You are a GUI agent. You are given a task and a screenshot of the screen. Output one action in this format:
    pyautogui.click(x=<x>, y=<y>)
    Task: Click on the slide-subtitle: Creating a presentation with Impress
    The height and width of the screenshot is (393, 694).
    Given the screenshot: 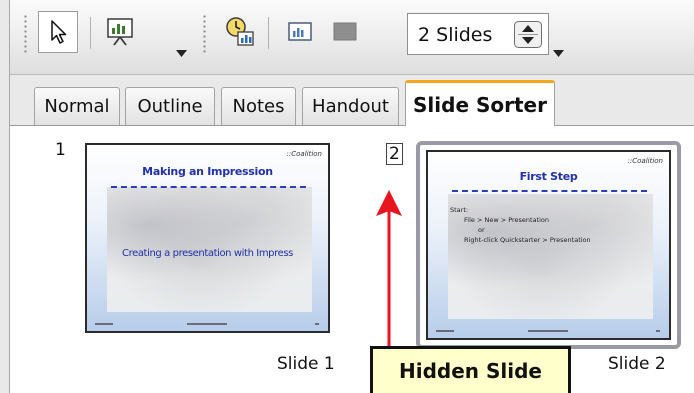 What is the action you would take?
    pyautogui.click(x=207, y=253)
    